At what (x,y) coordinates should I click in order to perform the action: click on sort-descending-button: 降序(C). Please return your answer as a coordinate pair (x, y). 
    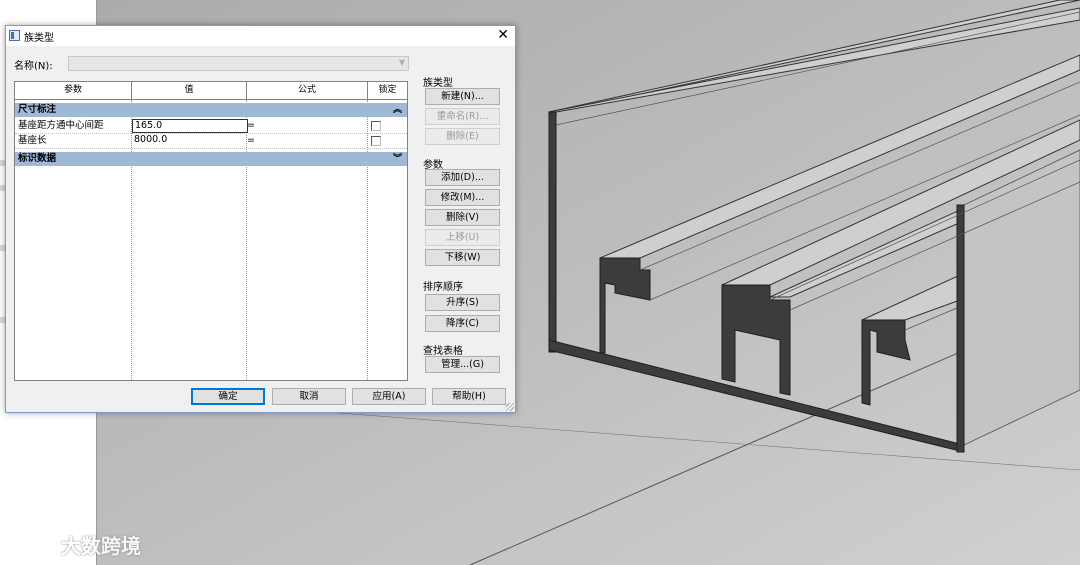
    Looking at the image, I should click on (462, 323).